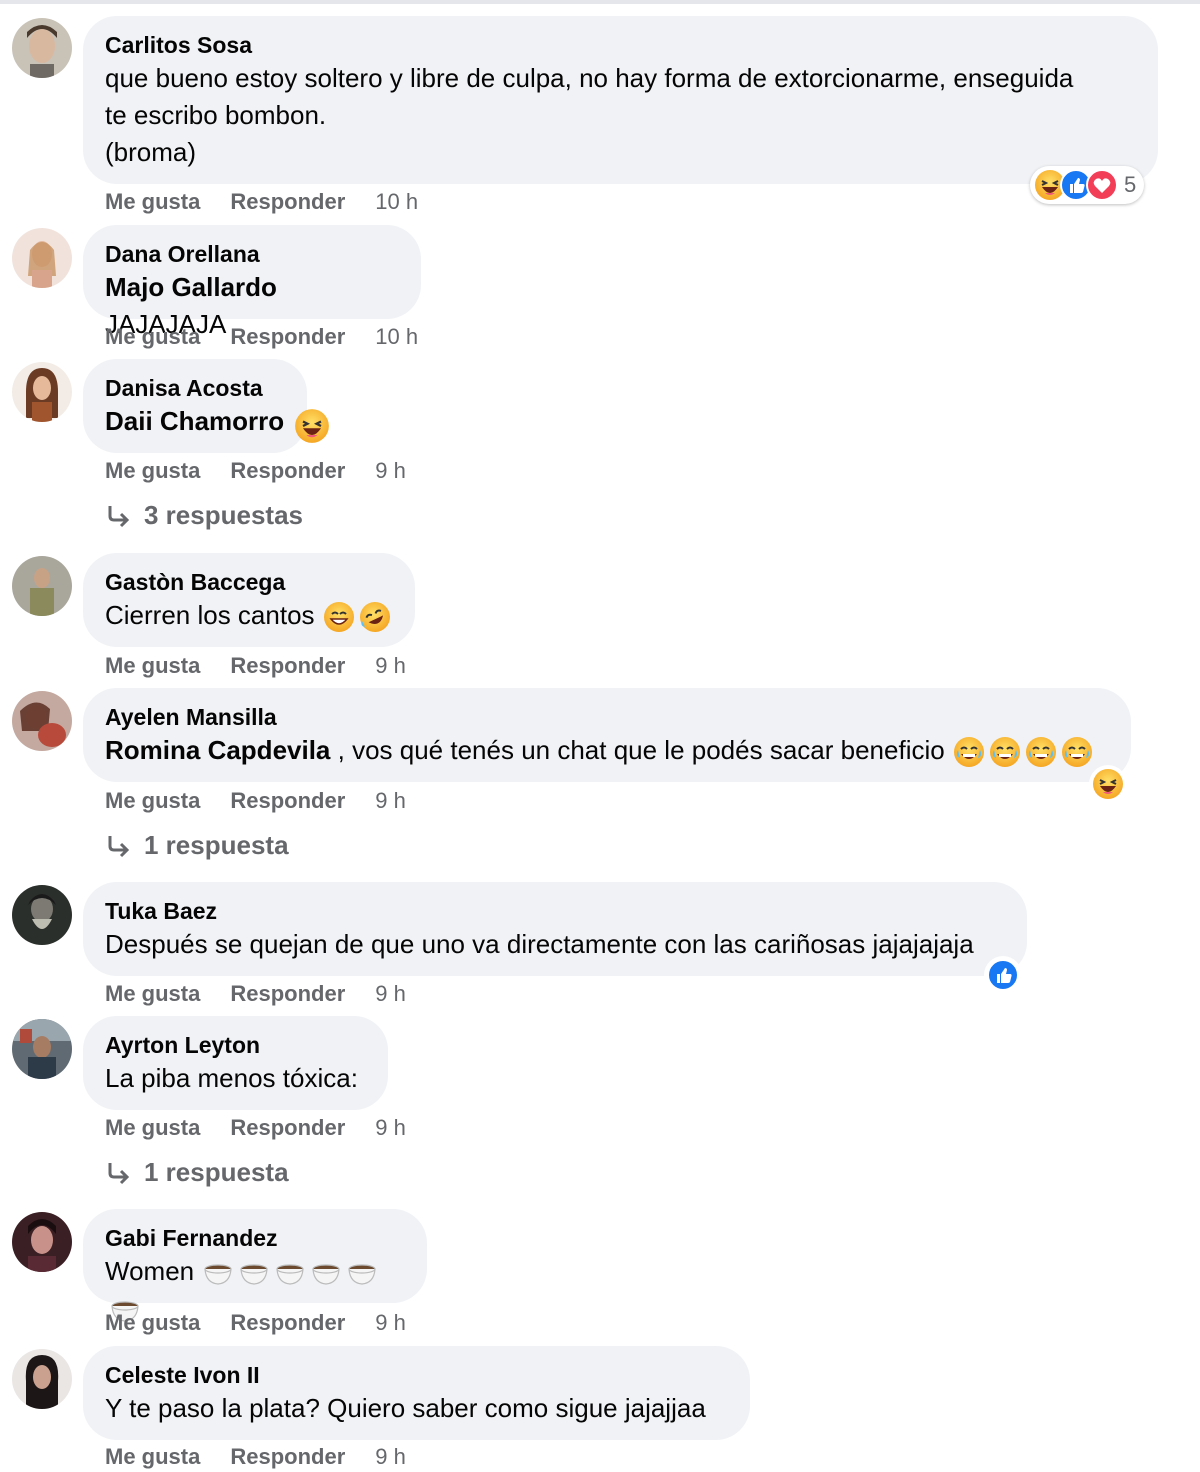  I want to click on comment-author: Gabi Fernandez, so click(255, 1238).